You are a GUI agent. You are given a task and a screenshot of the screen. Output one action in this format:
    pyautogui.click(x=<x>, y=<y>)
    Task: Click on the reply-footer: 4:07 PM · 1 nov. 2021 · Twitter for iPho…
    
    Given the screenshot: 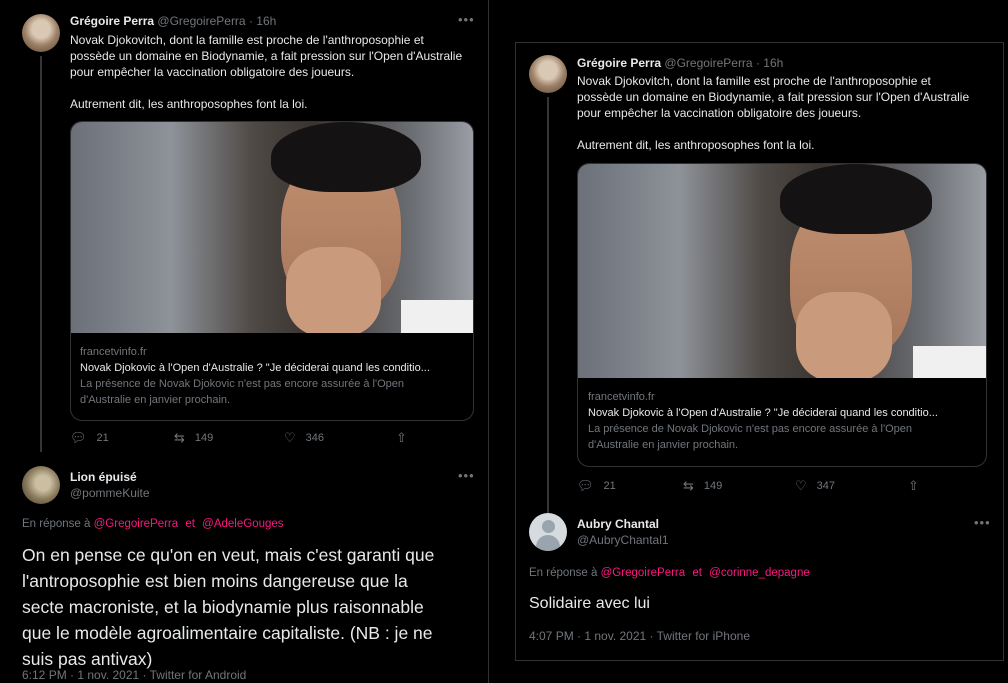 What is the action you would take?
    pyautogui.click(x=640, y=636)
    